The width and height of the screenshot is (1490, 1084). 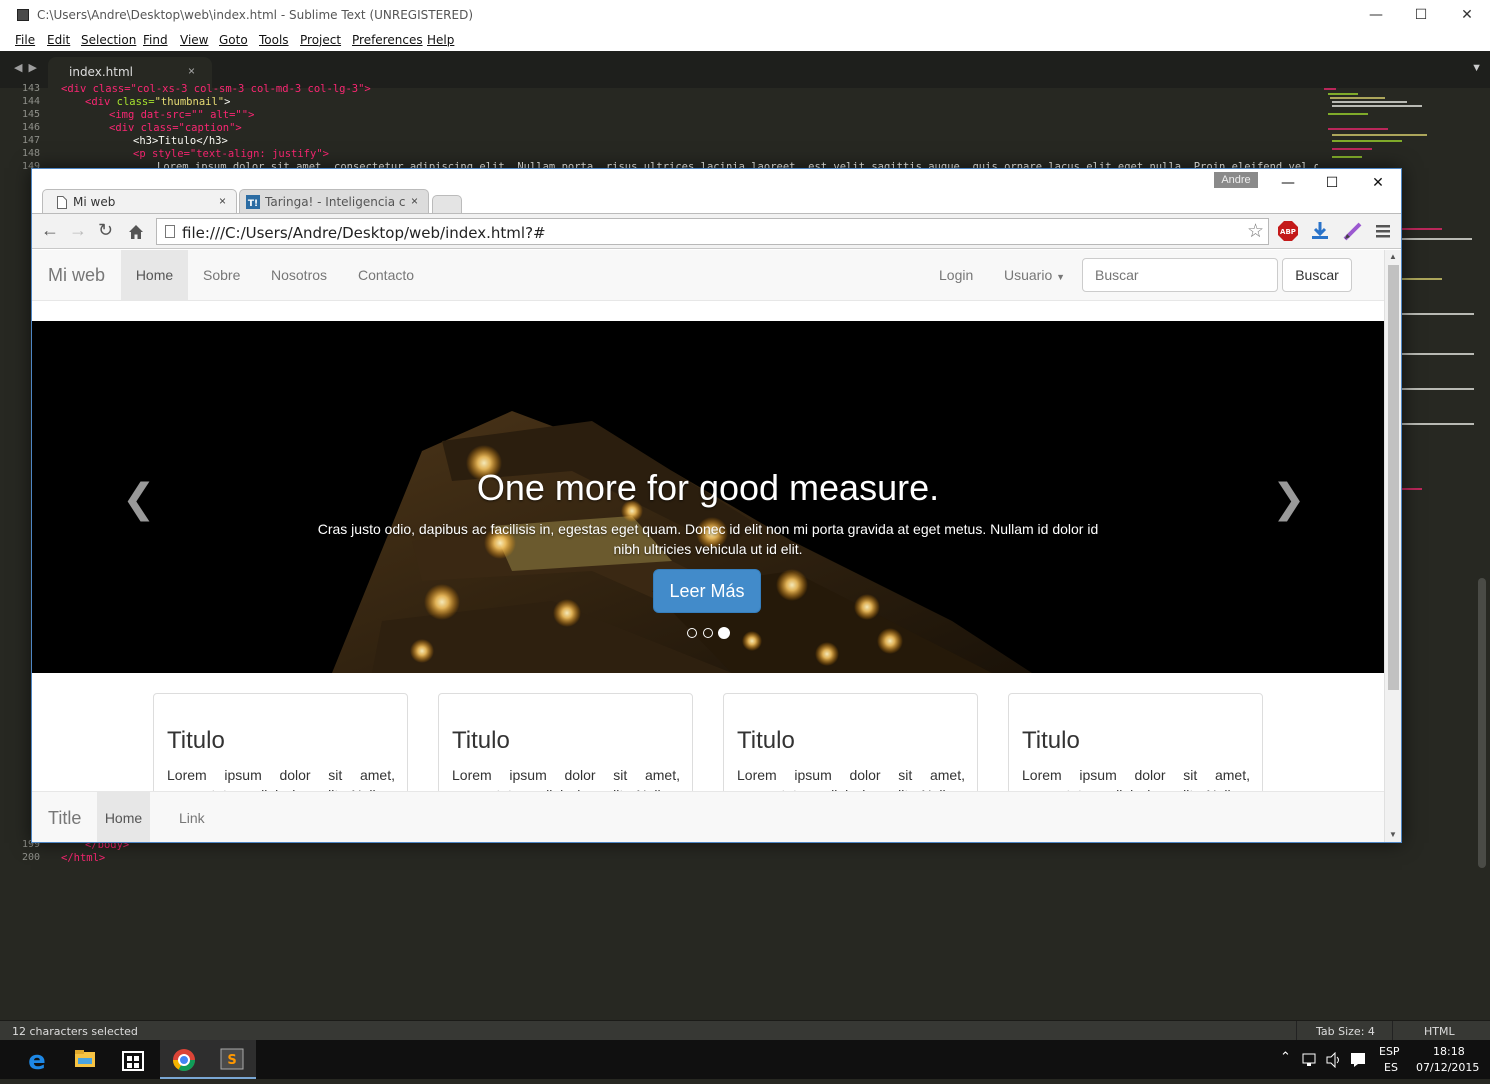 What do you see at coordinates (745, 1059) in the screenshot?
I see `taskbar: e S ⌃ ESP ES 18:18 07/12/2015` at bounding box center [745, 1059].